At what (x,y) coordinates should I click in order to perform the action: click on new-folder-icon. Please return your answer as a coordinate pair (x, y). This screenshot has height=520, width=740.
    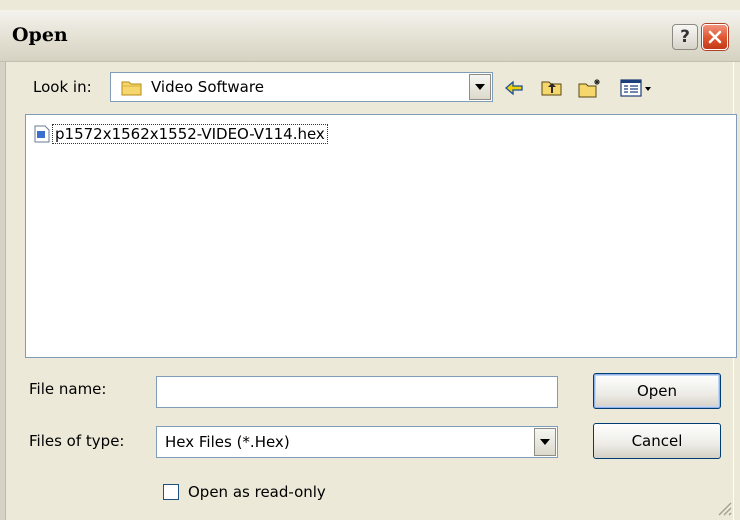
    Looking at the image, I should click on (589, 88).